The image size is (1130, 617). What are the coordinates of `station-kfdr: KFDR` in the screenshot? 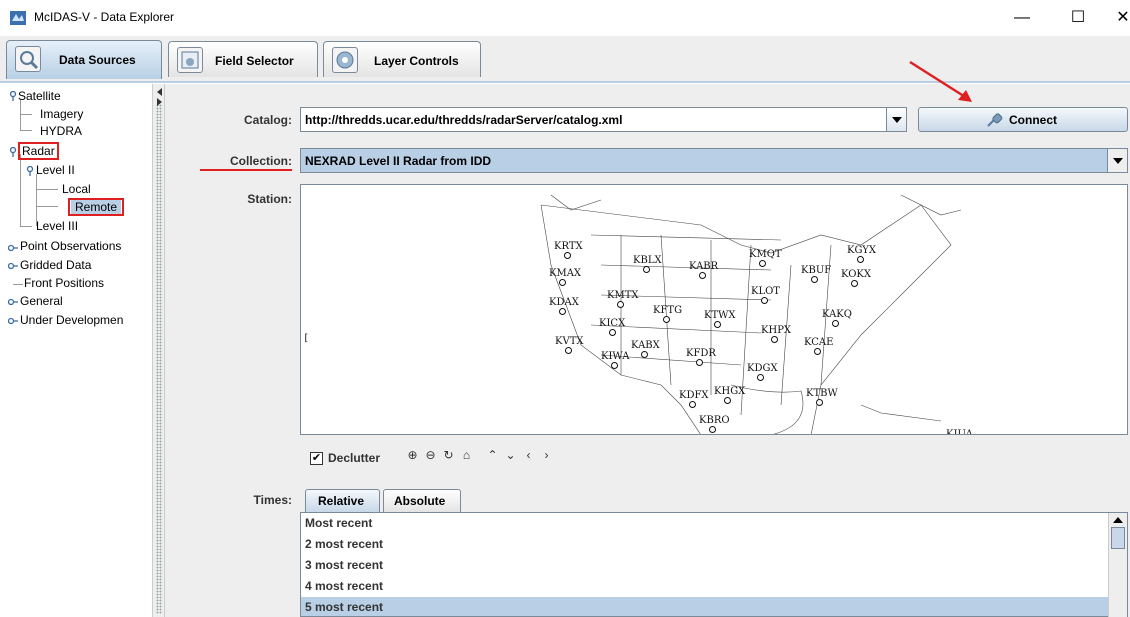 It's located at (701, 353).